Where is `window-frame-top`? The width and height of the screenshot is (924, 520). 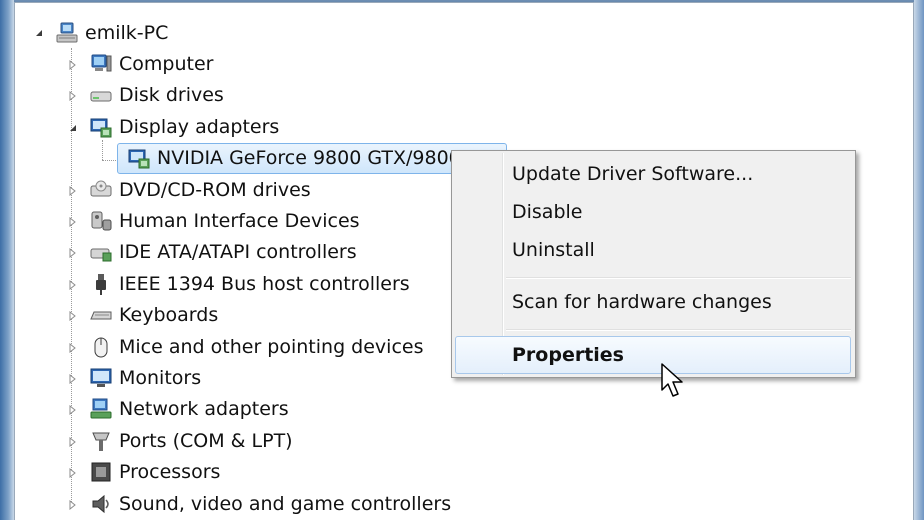 window-frame-top is located at coordinates (462, 7).